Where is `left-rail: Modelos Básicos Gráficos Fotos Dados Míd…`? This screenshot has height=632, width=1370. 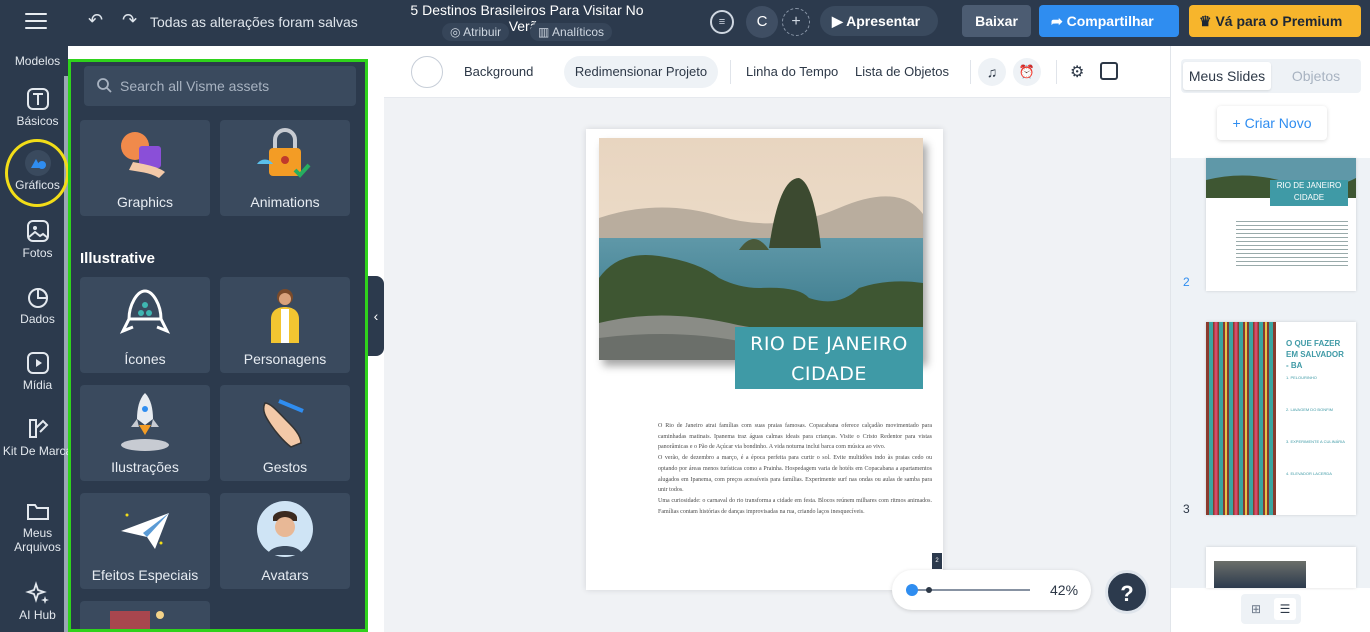 left-rail: Modelos Básicos Gráficos Fotos Dados Míd… is located at coordinates (36, 339).